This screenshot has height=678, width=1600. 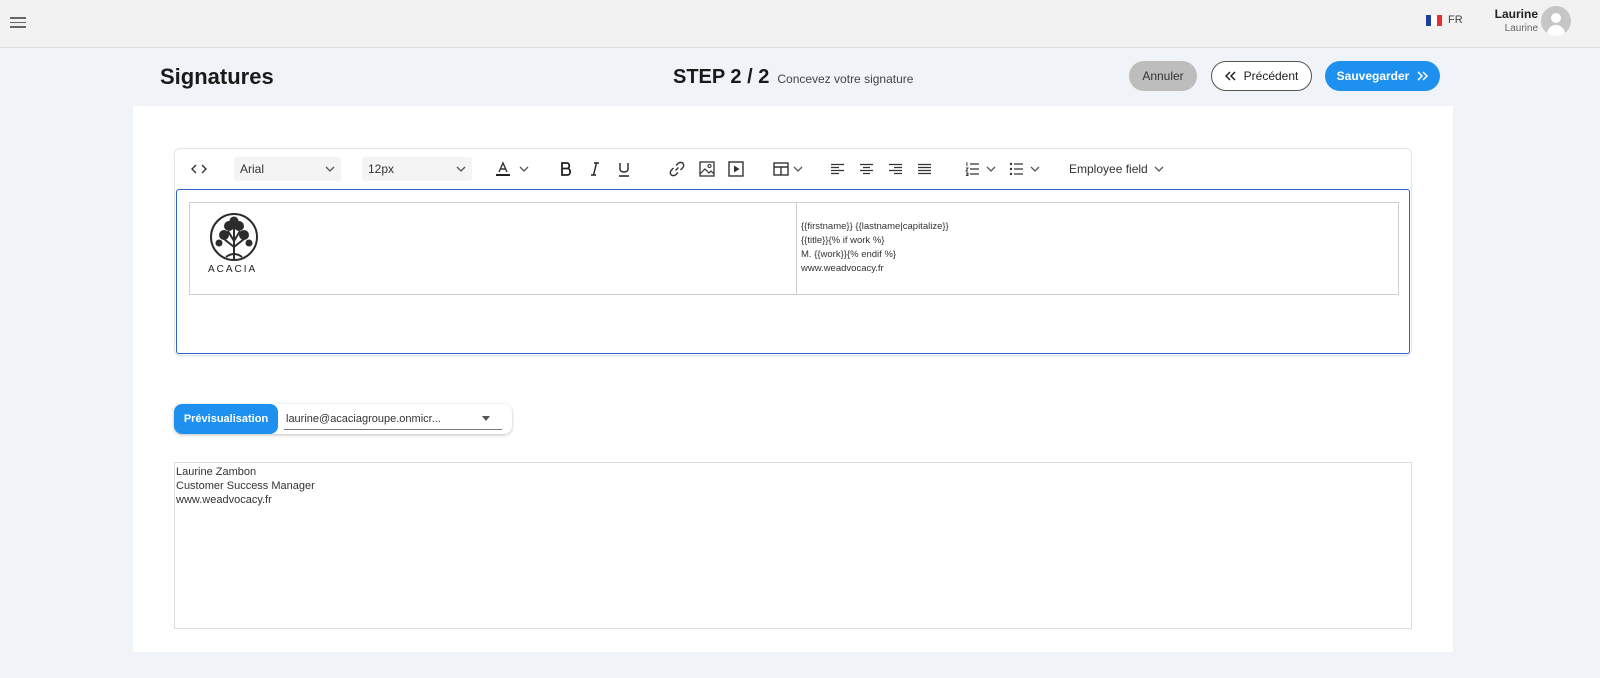 I want to click on preview-line: Laurine Zambon, so click(x=216, y=472).